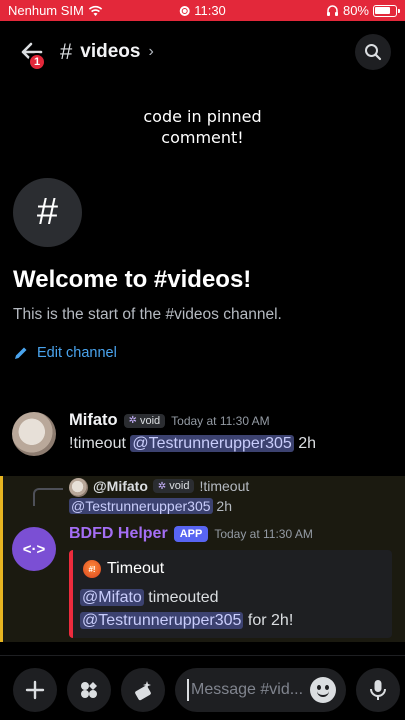  Describe the element at coordinates (34, 434) in the screenshot. I see `avatar` at that location.